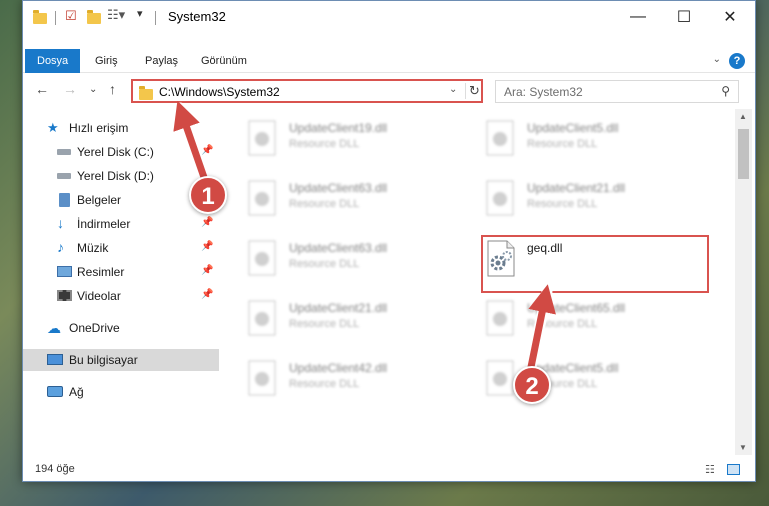  I want to click on item-count: 194 öğe, so click(55, 469).